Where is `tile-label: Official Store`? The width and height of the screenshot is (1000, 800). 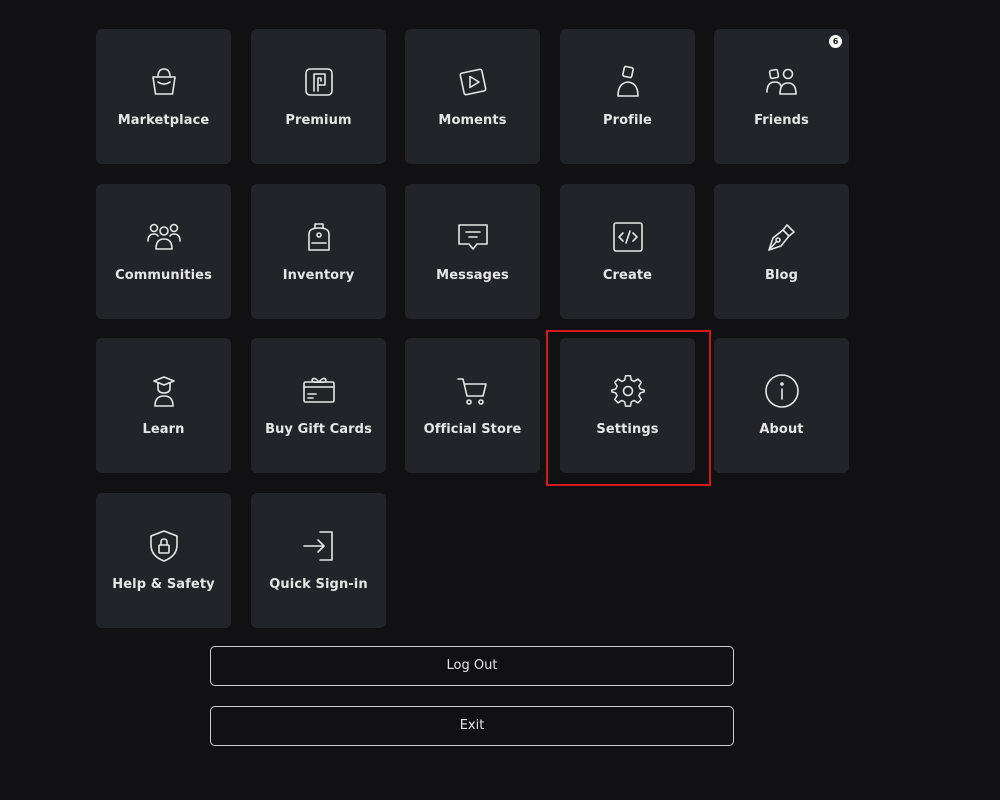
tile-label: Official Store is located at coordinates (472, 429).